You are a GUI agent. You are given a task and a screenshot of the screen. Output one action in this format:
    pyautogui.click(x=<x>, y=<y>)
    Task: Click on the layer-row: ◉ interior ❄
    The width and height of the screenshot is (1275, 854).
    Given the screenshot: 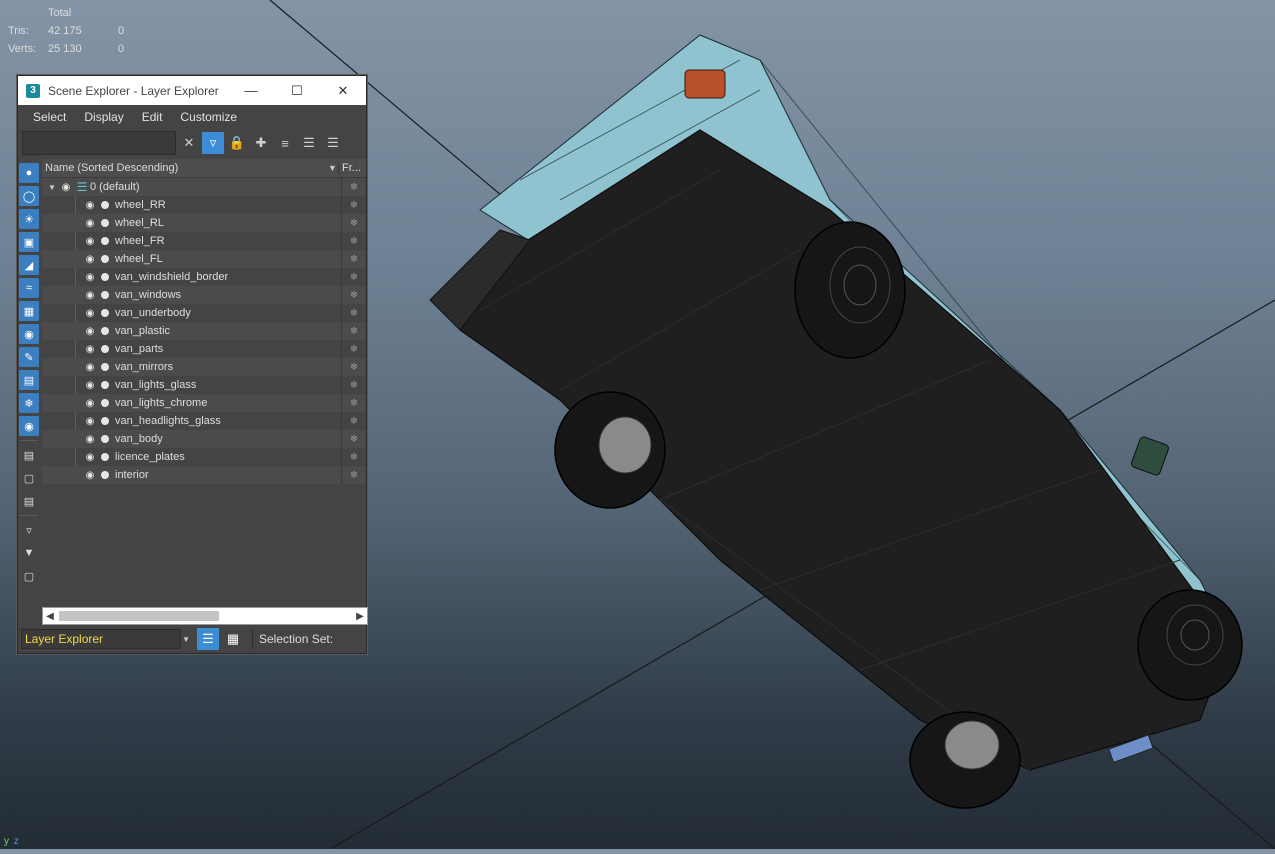 What is the action you would take?
    pyautogui.click(x=204, y=475)
    